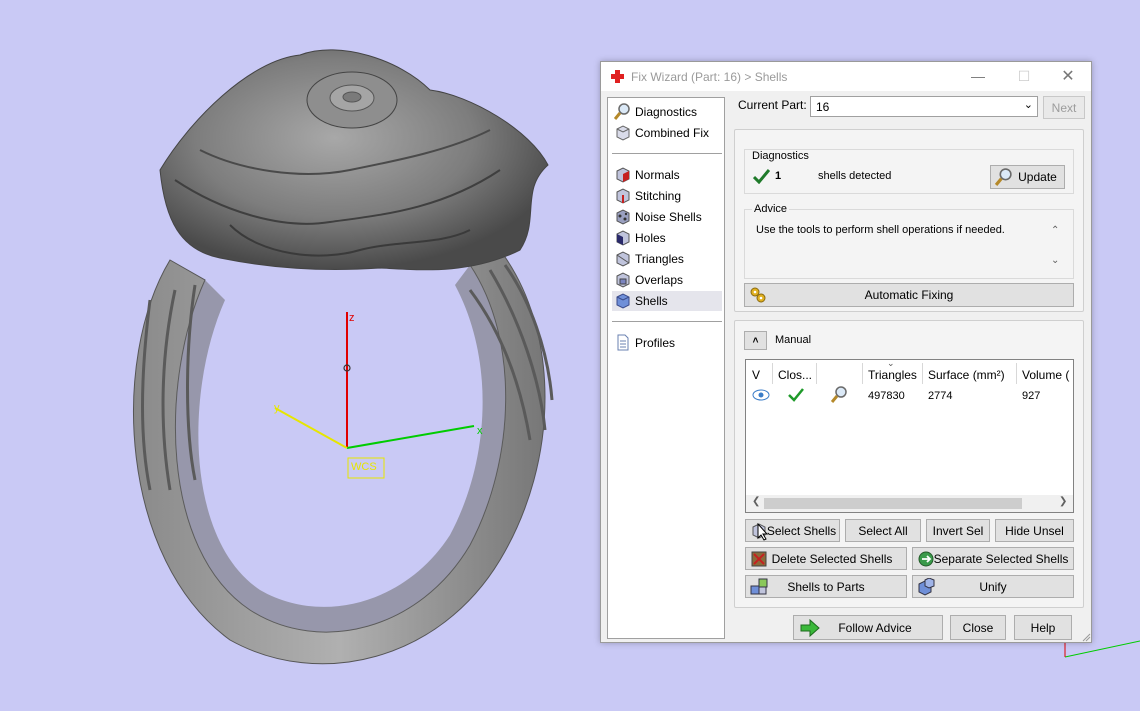  What do you see at coordinates (993, 586) in the screenshot?
I see `unify-button: Unify` at bounding box center [993, 586].